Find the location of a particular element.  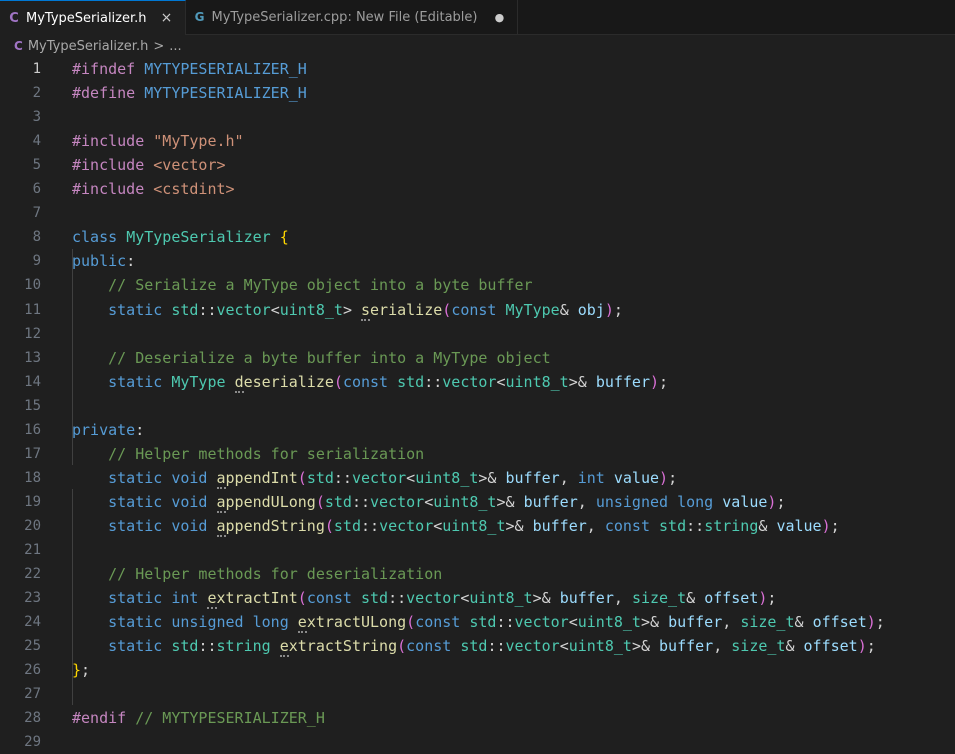

function-name: extractInt is located at coordinates (252, 599).